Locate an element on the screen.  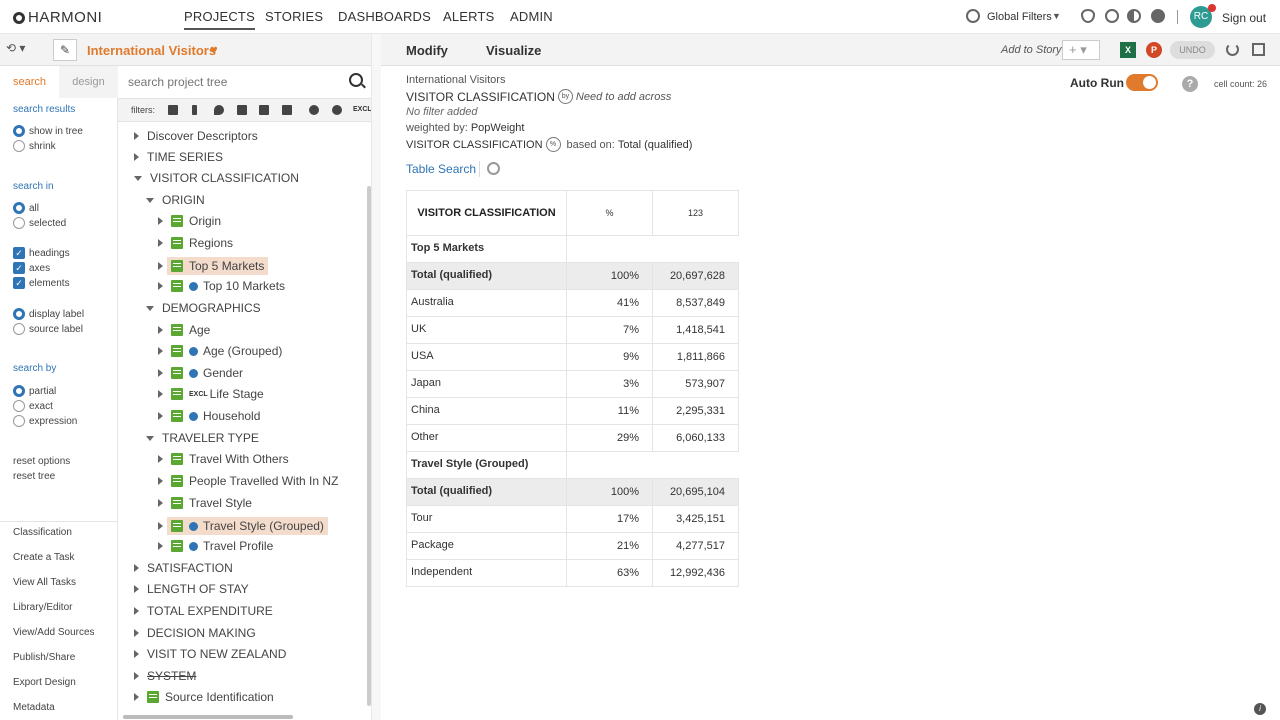
link-library-editor: Library/Editor is located at coordinates (42, 607).